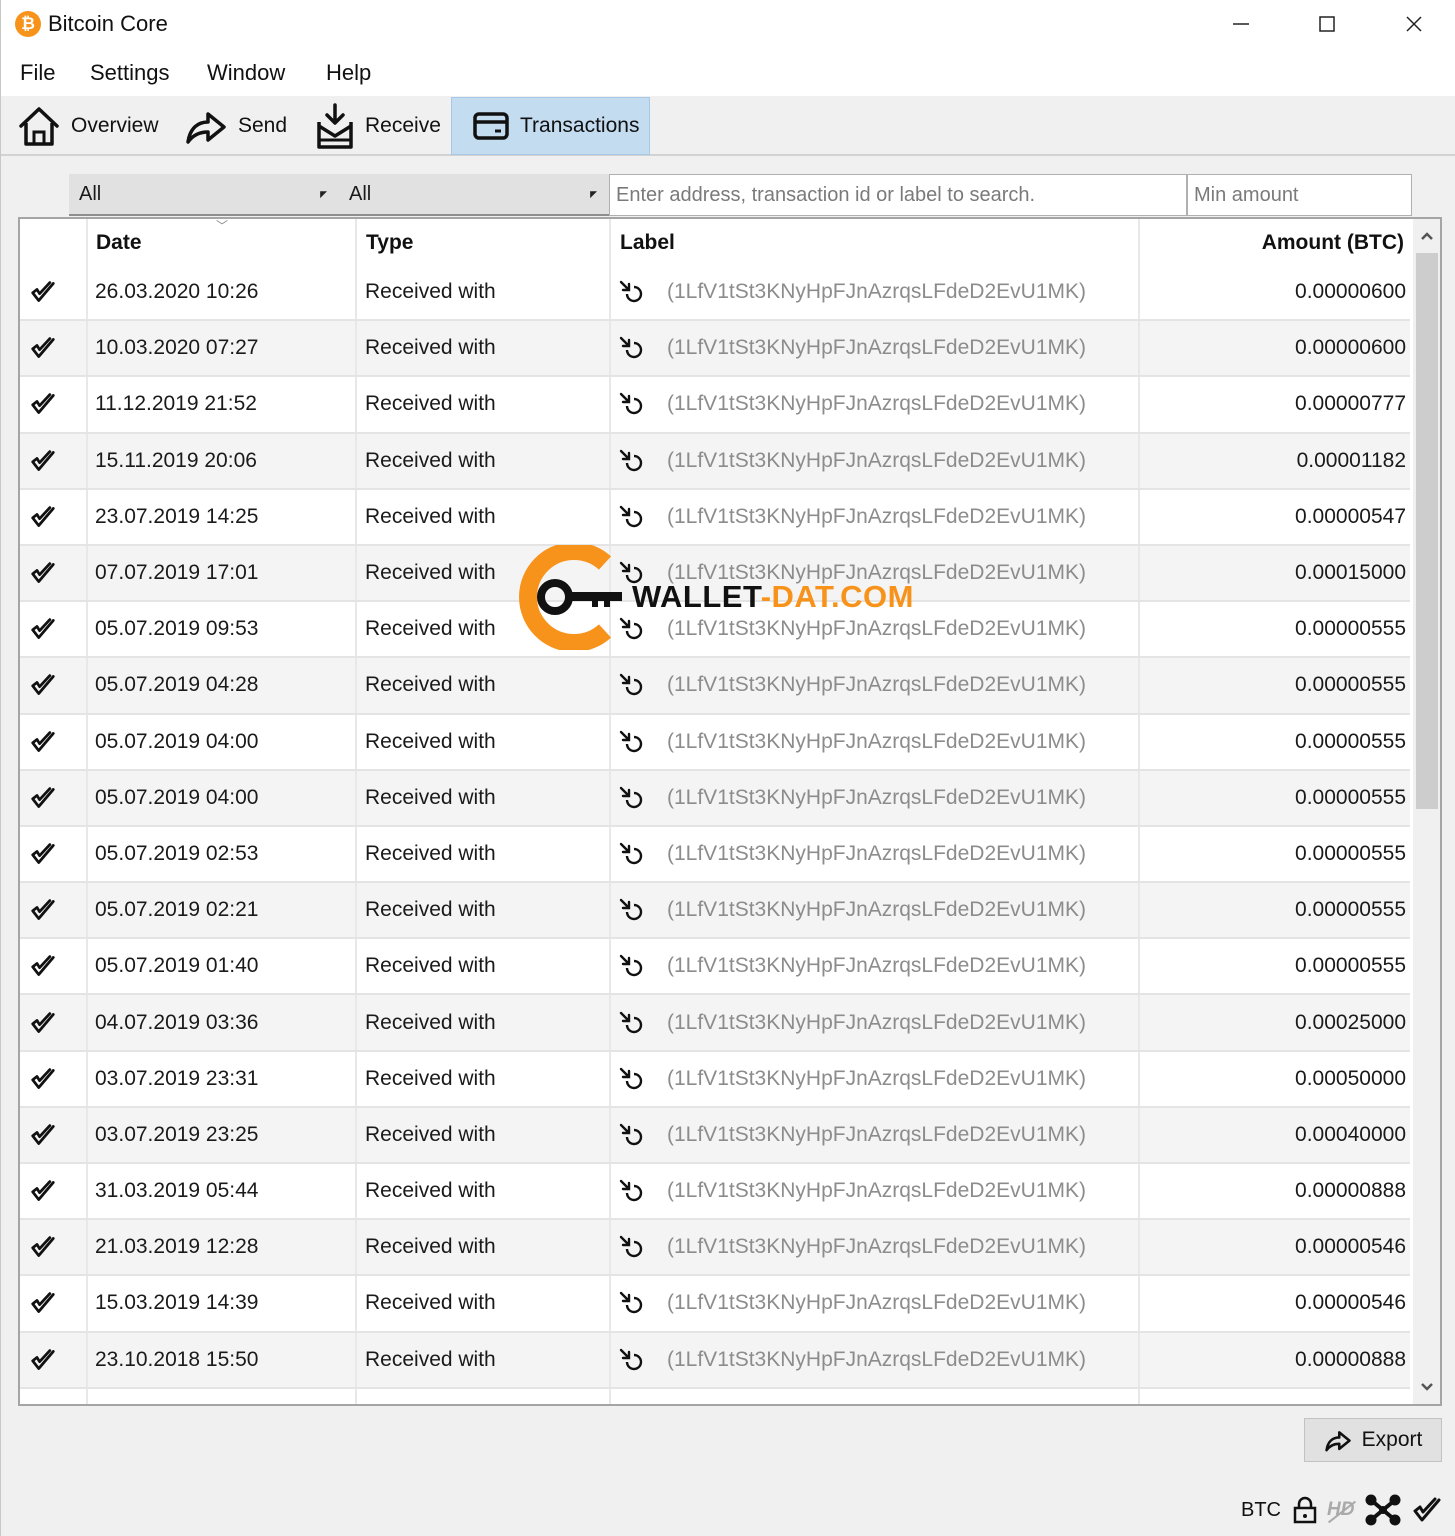 The height and width of the screenshot is (1536, 1455). What do you see at coordinates (177, 685) in the screenshot?
I see `transaction-date: 05.07.2019 04:28` at bounding box center [177, 685].